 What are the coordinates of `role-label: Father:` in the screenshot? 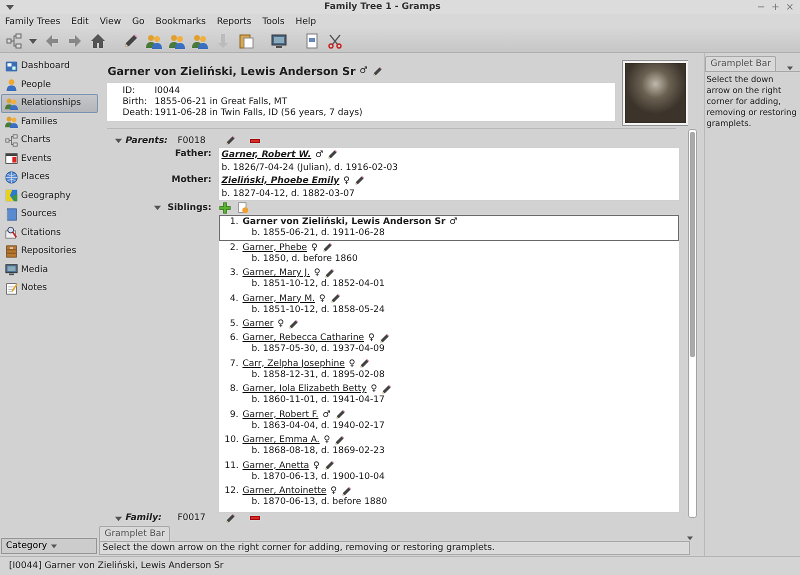 It's located at (193, 154).